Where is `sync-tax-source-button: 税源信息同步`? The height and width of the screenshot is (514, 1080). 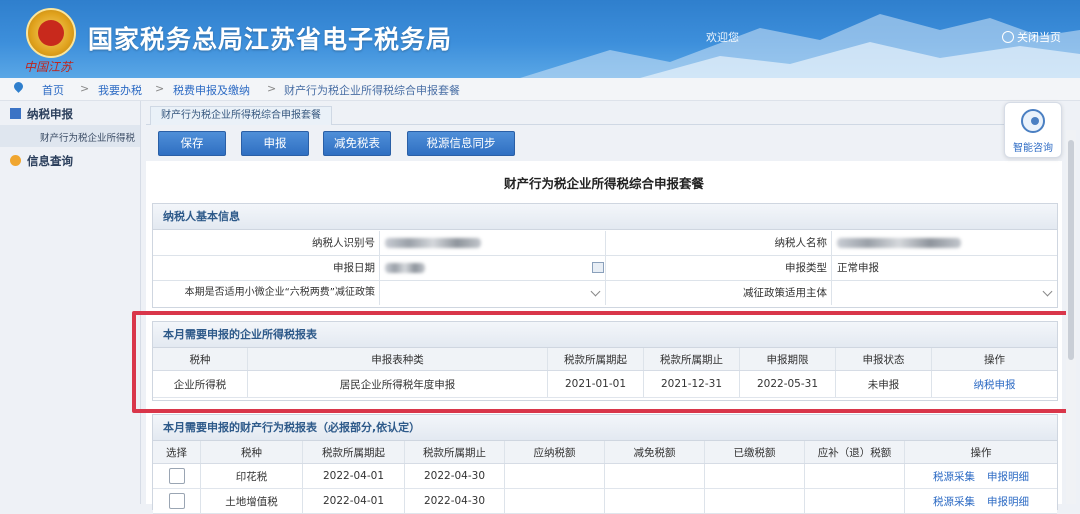 sync-tax-source-button: 税源信息同步 is located at coordinates (461, 143).